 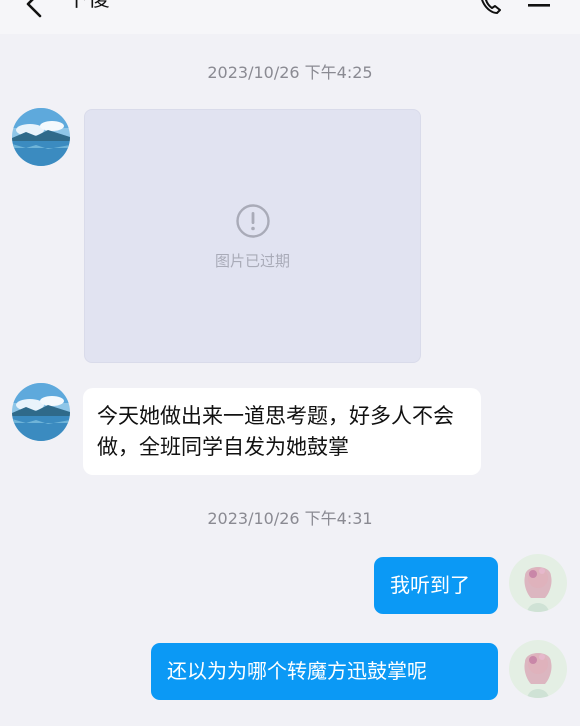 I want to click on chevron-left-icon, so click(x=34, y=9).